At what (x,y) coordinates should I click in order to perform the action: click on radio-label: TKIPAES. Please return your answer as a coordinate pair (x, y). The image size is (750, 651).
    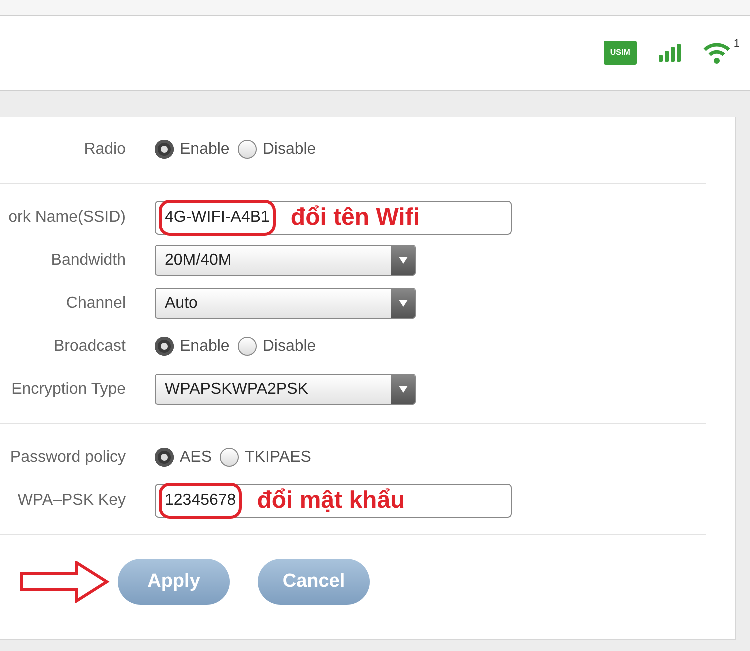
    Looking at the image, I should click on (278, 458).